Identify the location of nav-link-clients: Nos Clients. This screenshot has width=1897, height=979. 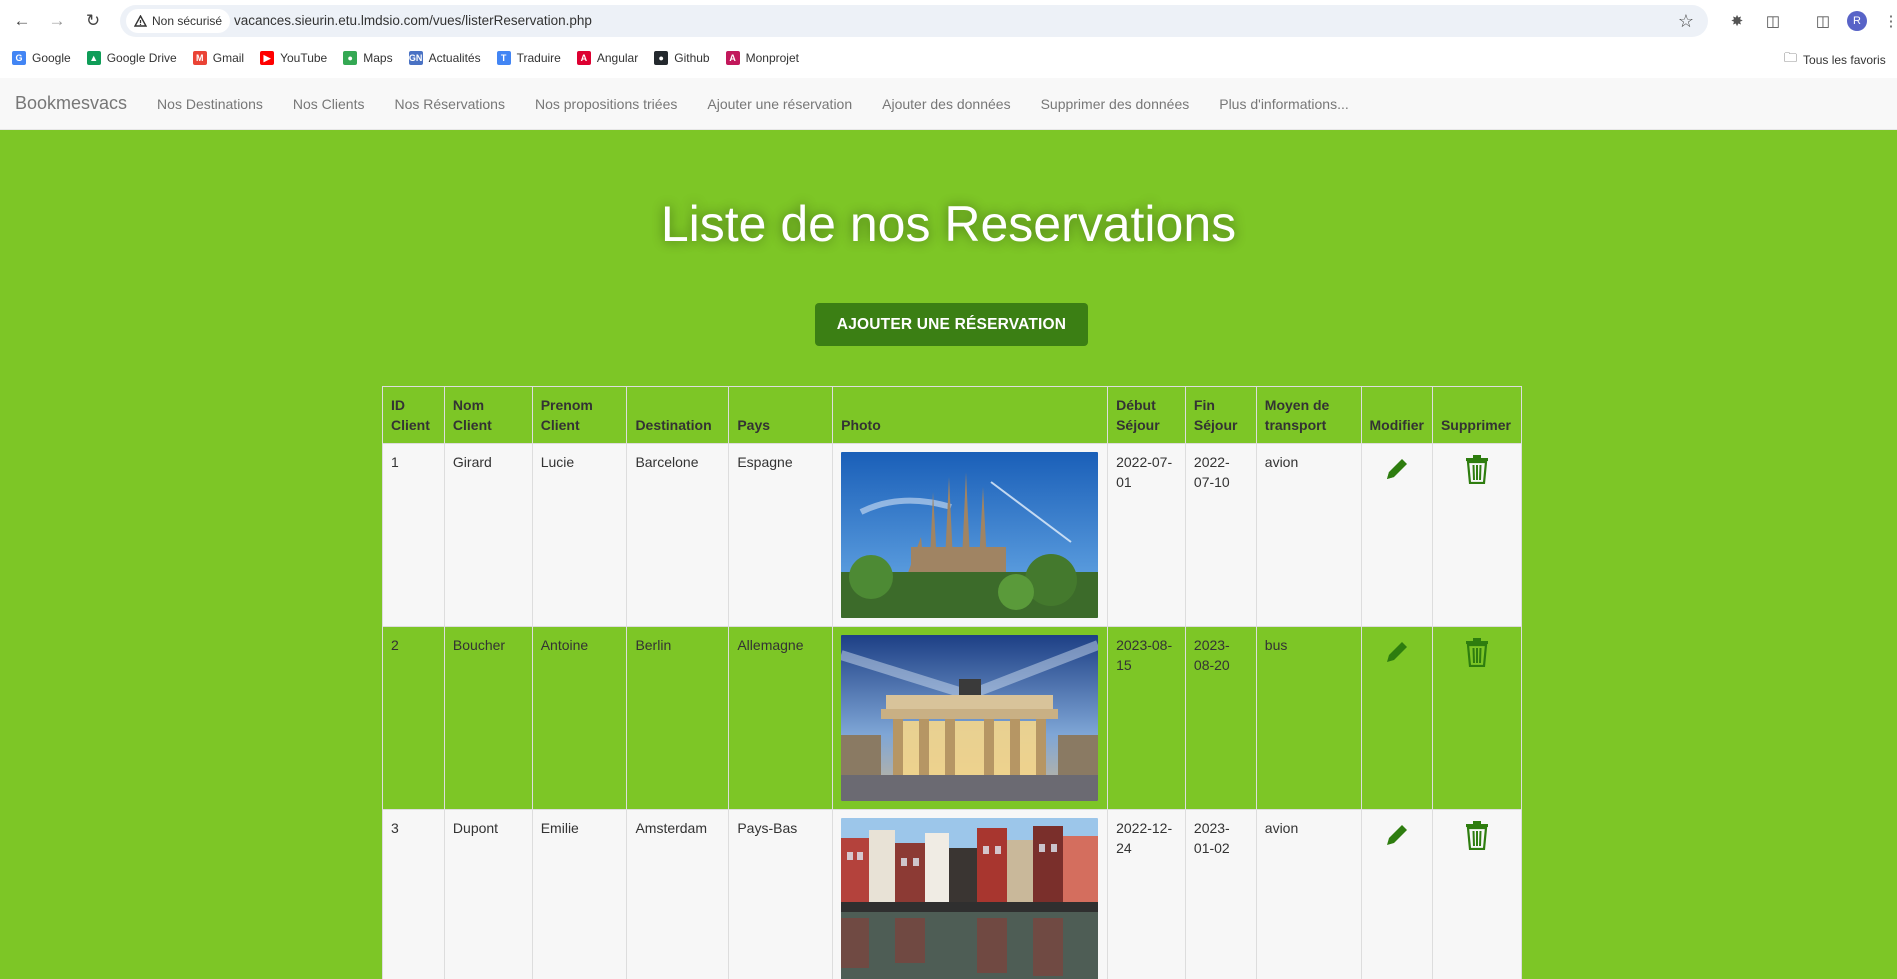
(329, 104).